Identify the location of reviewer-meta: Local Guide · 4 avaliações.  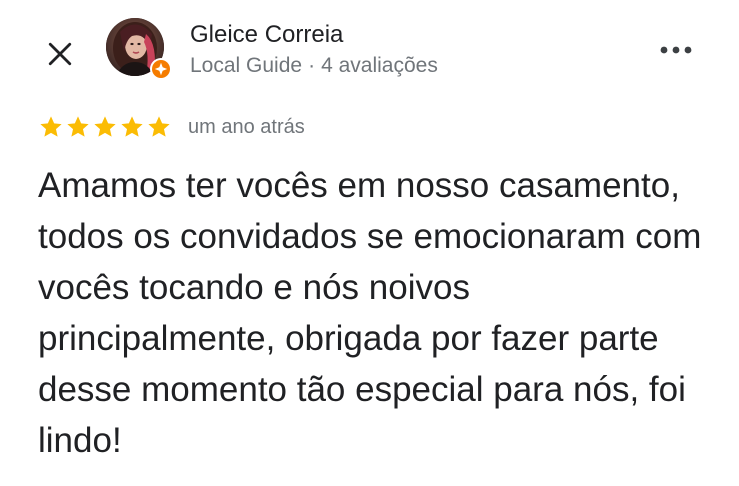
(314, 66).